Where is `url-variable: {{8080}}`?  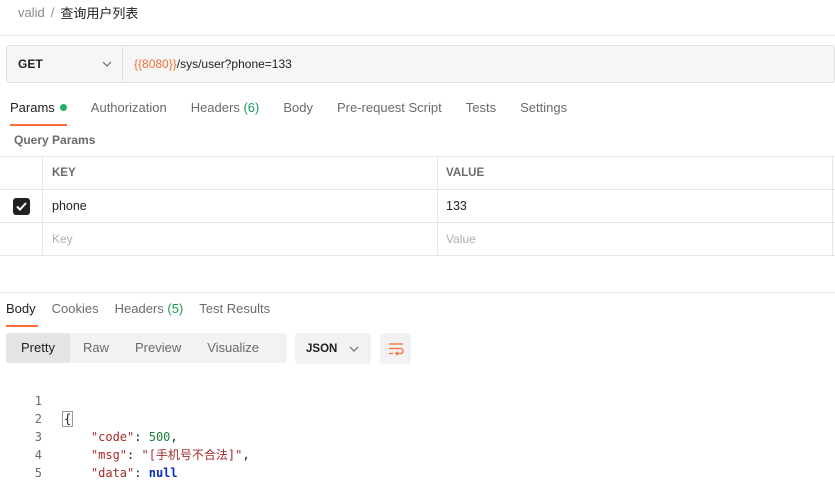
url-variable: {{8080}} is located at coordinates (155, 64).